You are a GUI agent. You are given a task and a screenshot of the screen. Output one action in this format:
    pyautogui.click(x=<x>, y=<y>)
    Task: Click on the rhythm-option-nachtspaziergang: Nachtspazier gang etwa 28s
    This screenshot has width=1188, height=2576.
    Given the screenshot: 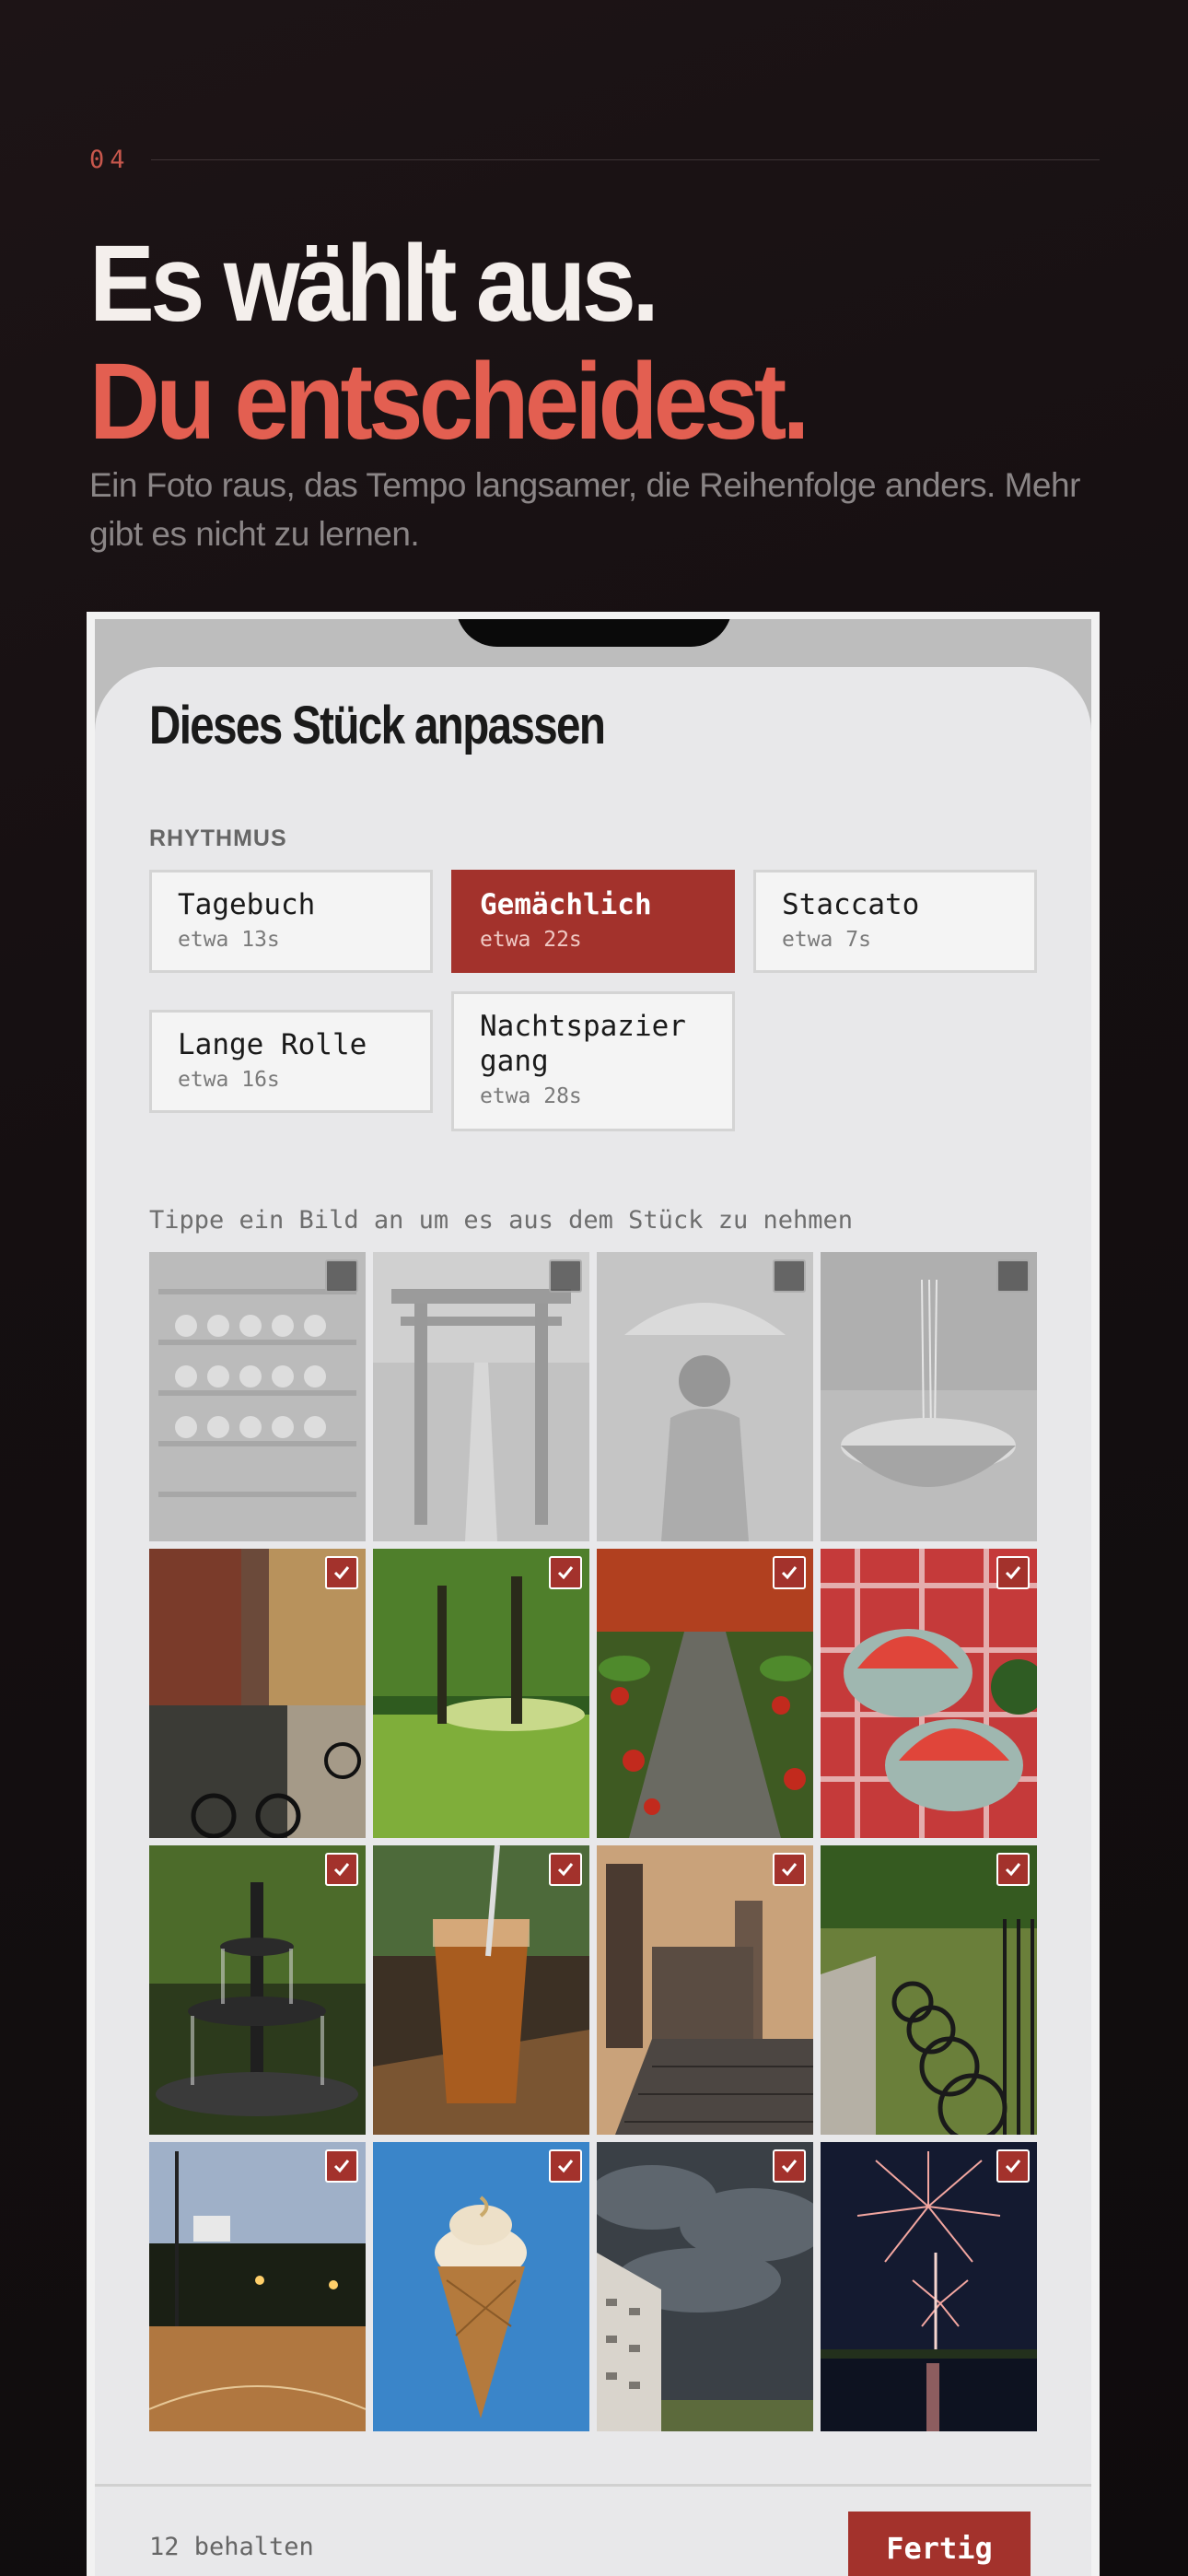 What is the action you would take?
    pyautogui.click(x=593, y=1061)
    